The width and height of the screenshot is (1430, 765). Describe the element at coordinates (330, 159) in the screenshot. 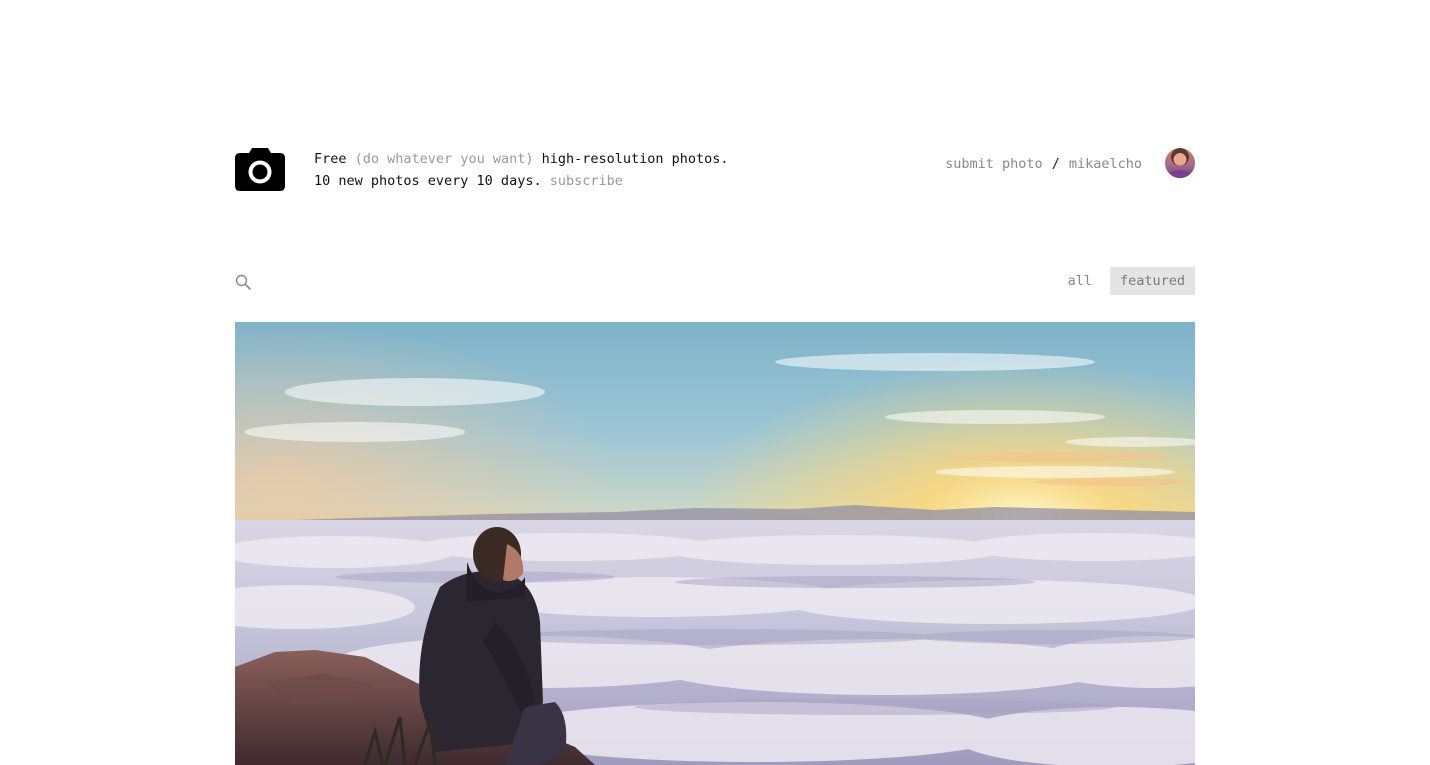

I see `tagline-free: Free` at that location.